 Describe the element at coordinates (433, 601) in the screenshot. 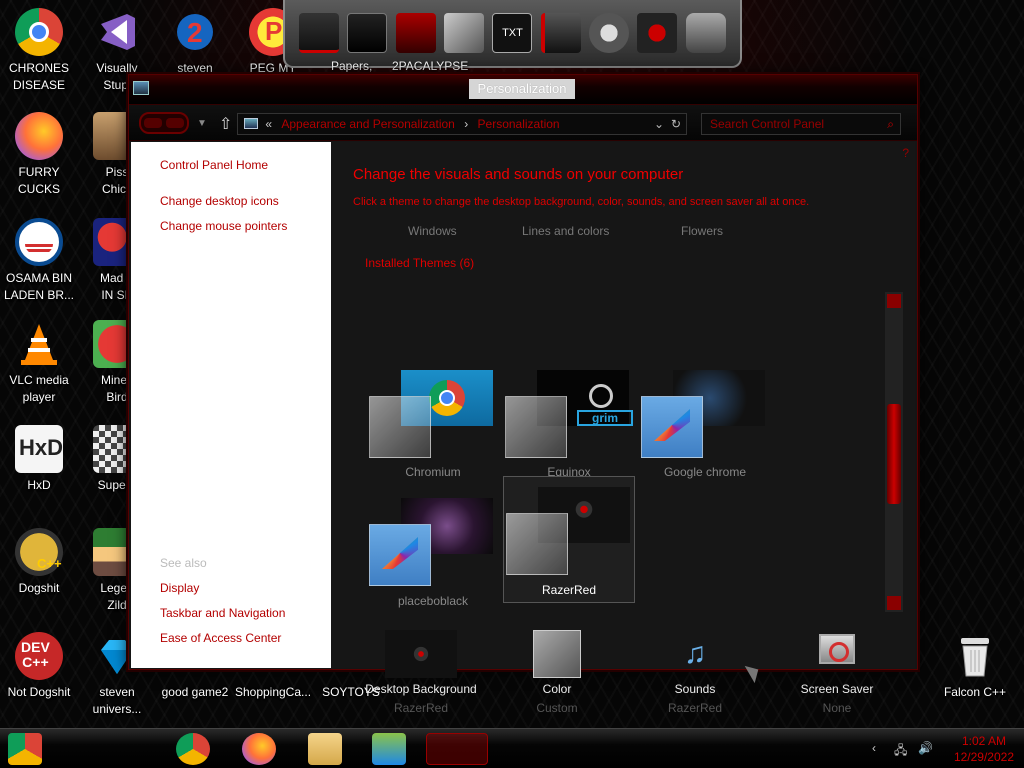

I see `theme-name: placeboblack` at that location.